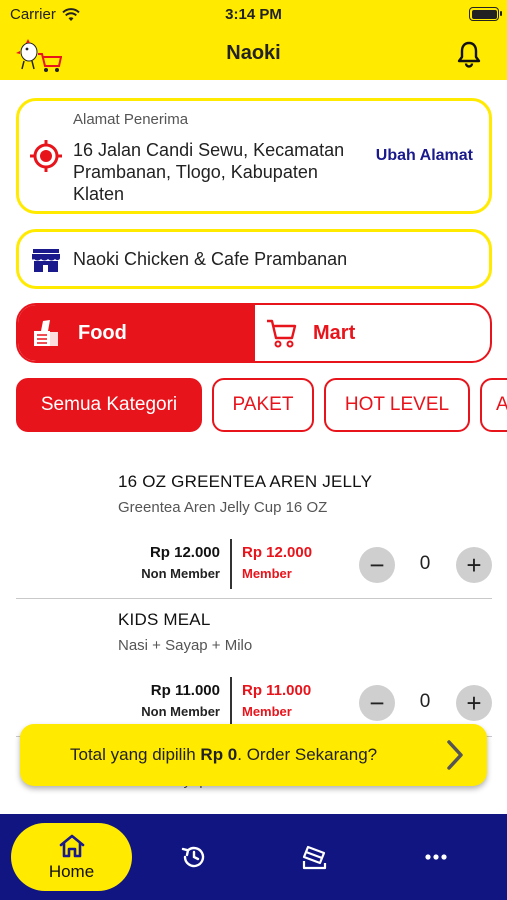 This screenshot has width=507, height=900. I want to click on address-label: Alamat Penerima, so click(131, 119).